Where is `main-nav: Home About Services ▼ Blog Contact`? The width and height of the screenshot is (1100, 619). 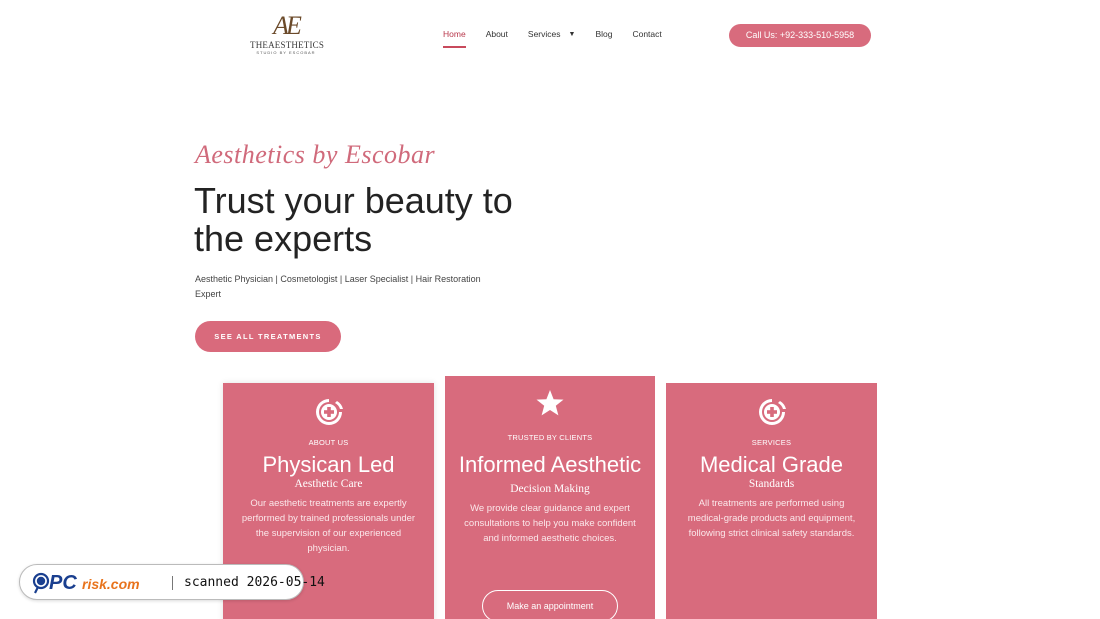
main-nav: Home About Services ▼ Blog Contact is located at coordinates (561, 39).